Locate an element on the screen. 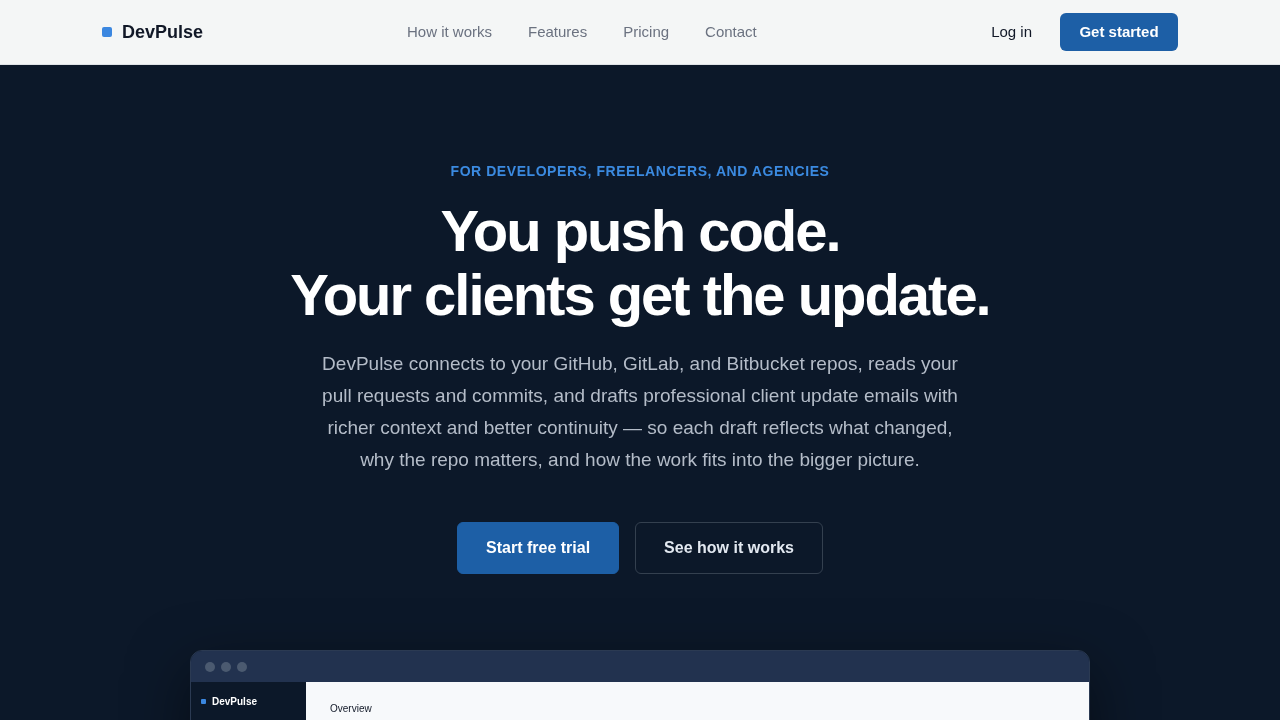 Image resolution: width=1280 pixels, height=720 pixels. get-started-button: Get started is located at coordinates (1119, 32).